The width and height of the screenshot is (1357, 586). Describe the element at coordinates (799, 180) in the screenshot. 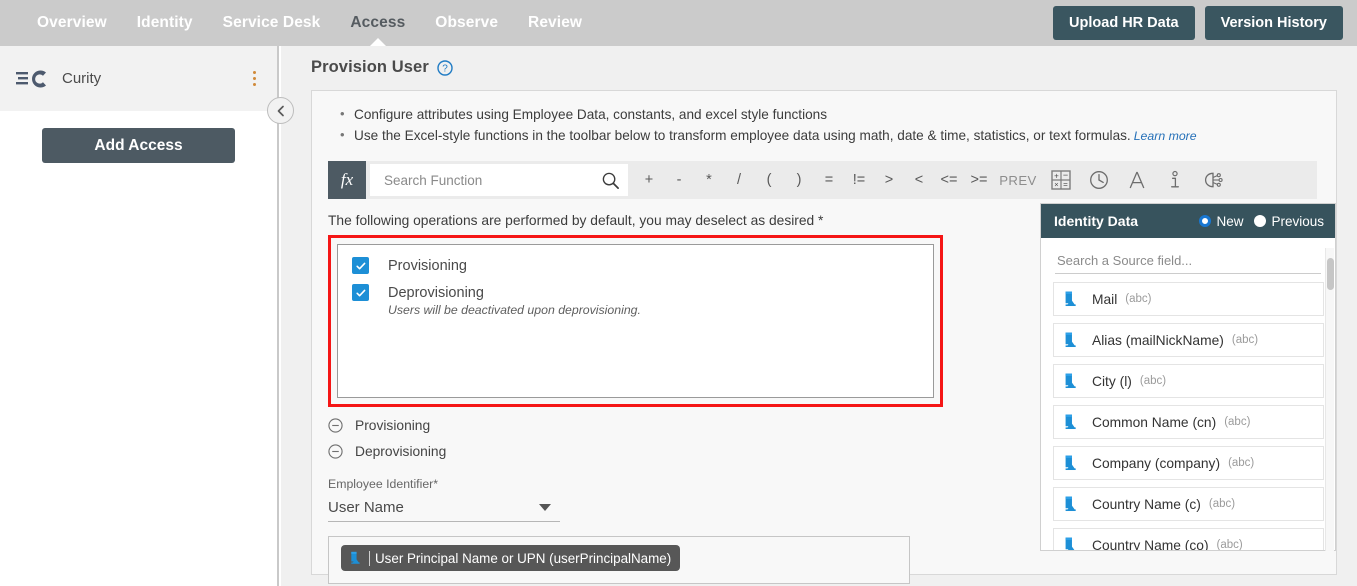

I see `operator-close-paren: )` at that location.